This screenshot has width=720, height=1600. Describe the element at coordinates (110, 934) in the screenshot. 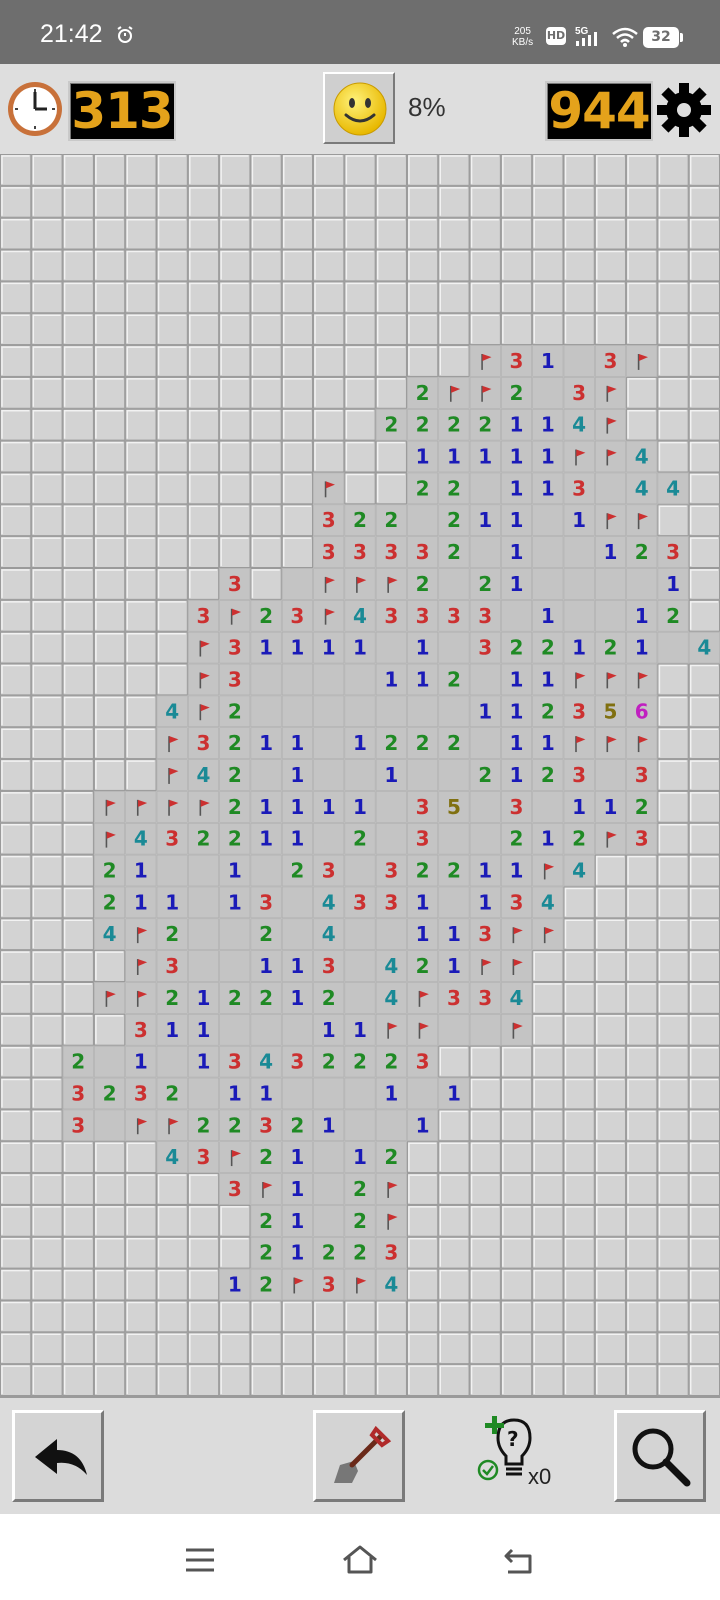

I see `number-cell: 4` at that location.